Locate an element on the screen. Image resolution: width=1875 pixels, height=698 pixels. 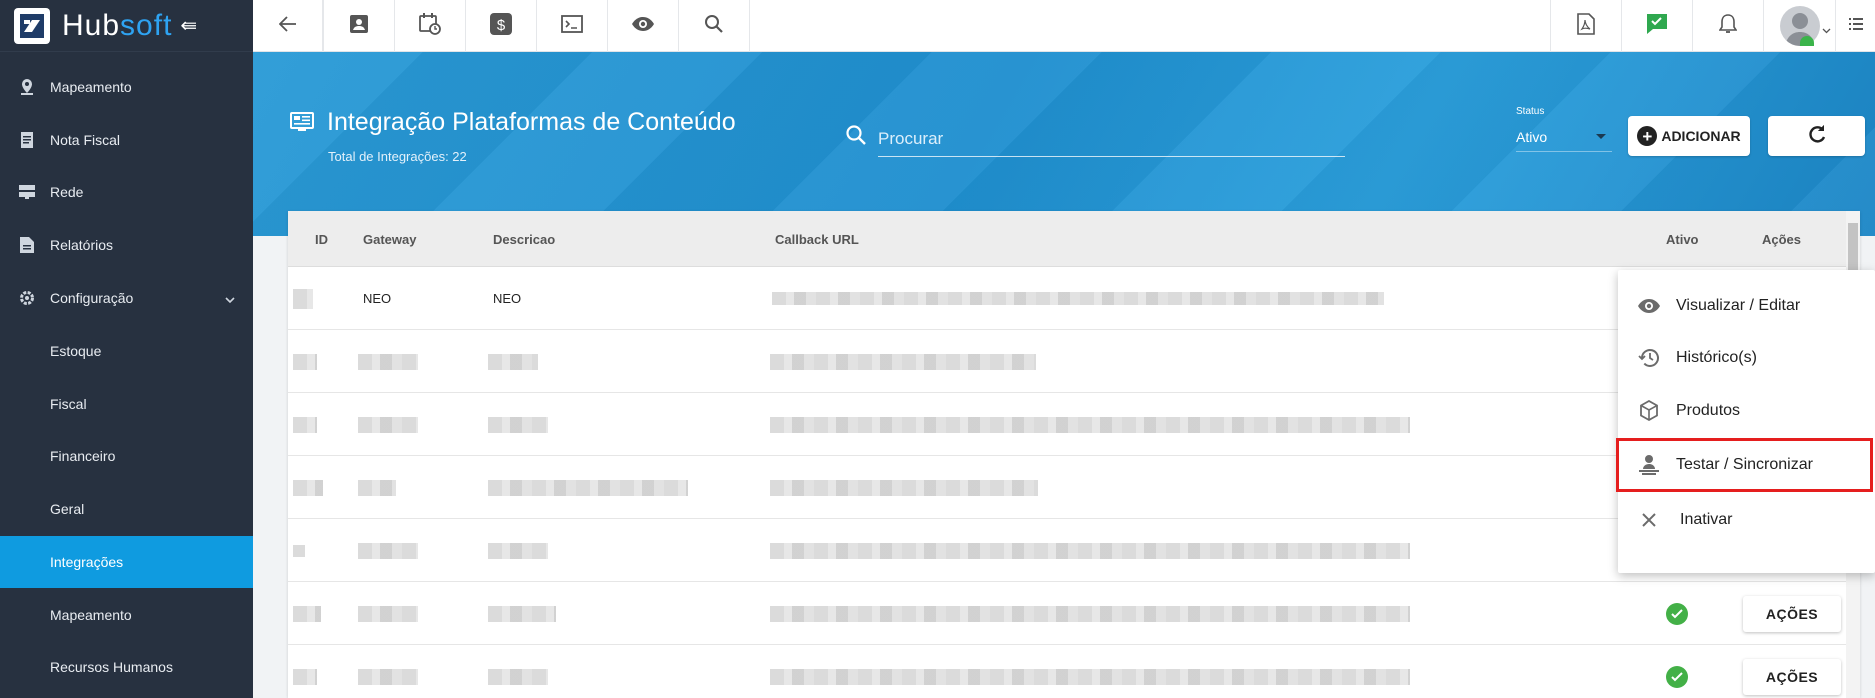
sidebar-subitem-mapeamento: Mapeamento is located at coordinates (126, 615).